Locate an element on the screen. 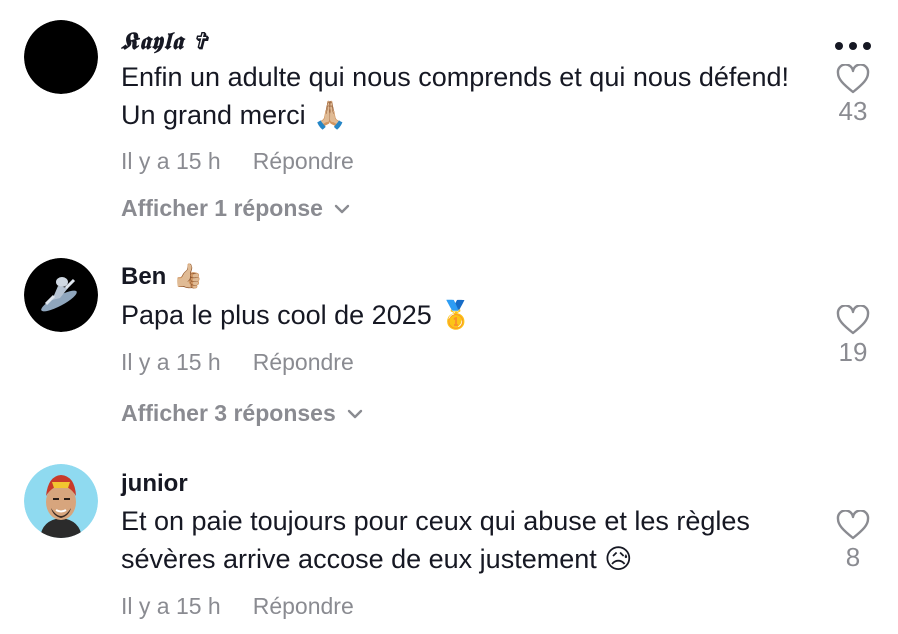  like-button: 8 is located at coordinates (853, 541).